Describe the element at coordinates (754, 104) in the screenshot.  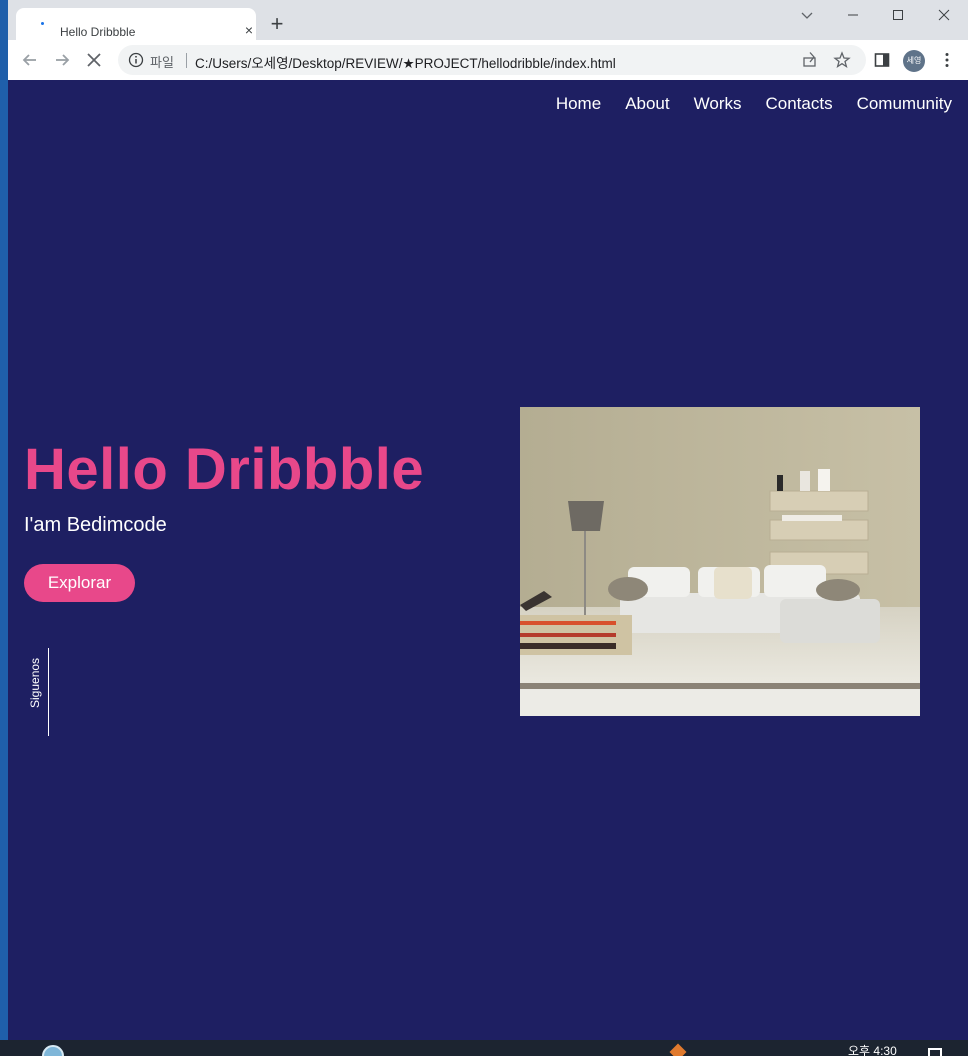
I see `main-nav: Home About Works Contacts Comumunity` at that location.